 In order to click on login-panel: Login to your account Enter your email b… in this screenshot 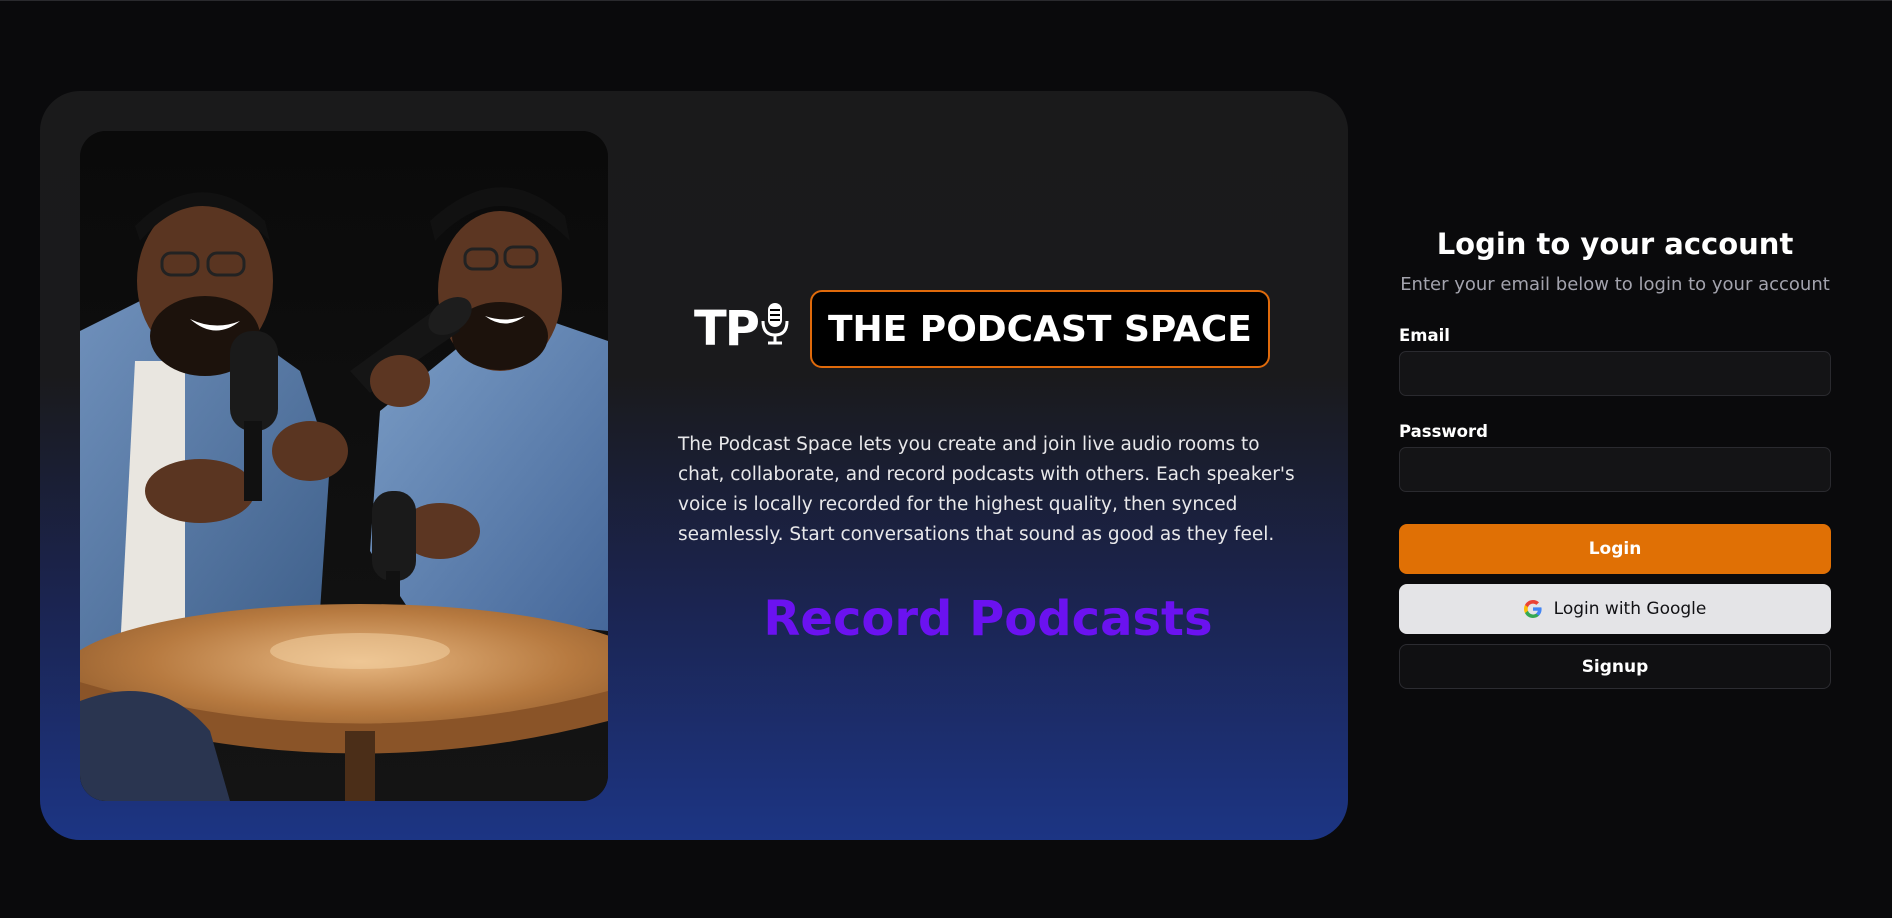, I will do `click(1615, 456)`.